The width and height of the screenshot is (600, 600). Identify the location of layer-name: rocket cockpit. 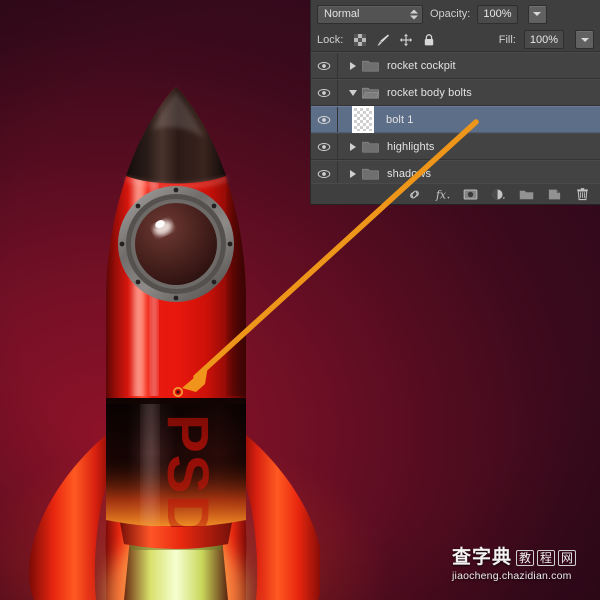
(421, 65).